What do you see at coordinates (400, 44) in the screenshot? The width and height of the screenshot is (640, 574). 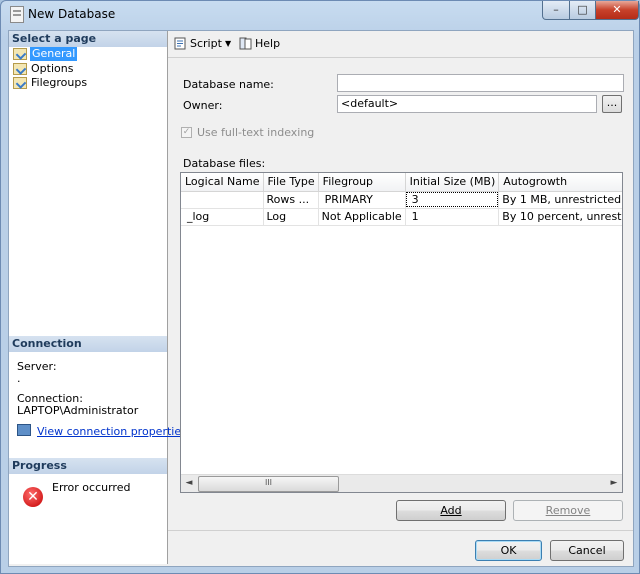 I see `toolbar: Script ▼ Help` at bounding box center [400, 44].